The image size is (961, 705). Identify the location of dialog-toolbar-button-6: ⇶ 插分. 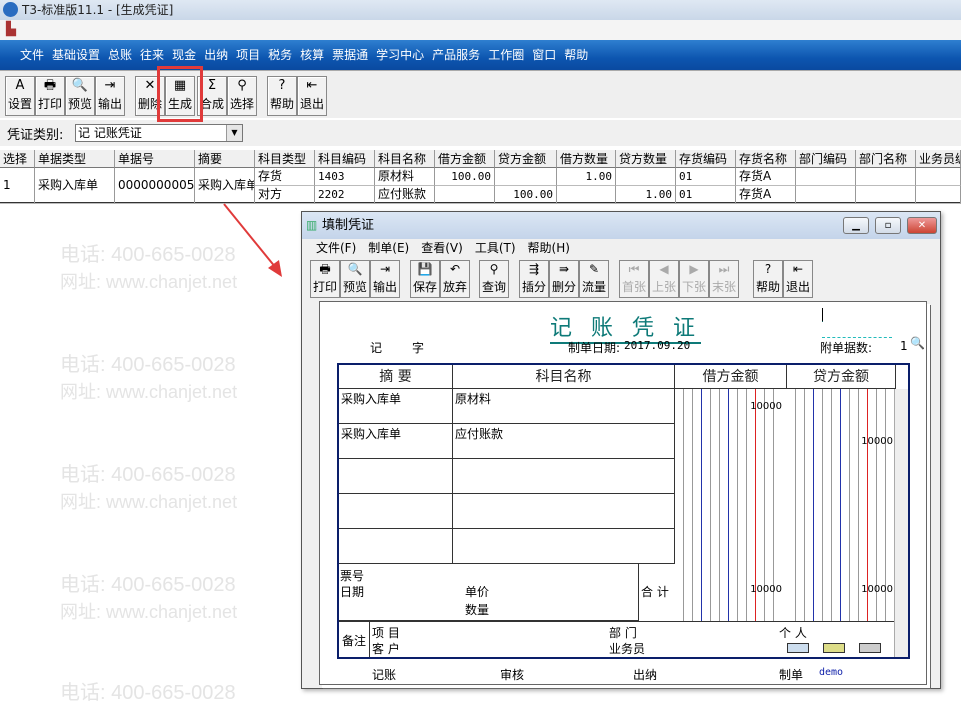
(534, 279).